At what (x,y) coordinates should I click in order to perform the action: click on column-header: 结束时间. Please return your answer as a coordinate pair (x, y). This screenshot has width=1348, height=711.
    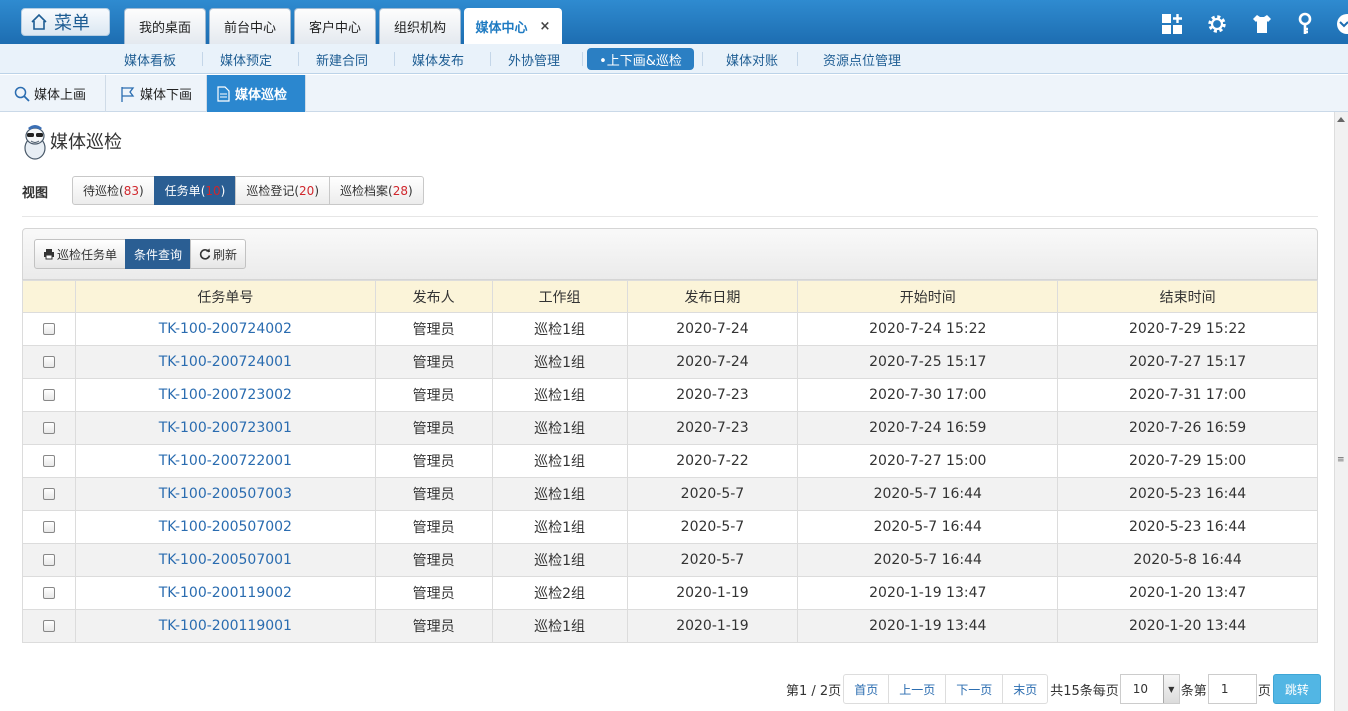
    Looking at the image, I should click on (1187, 296).